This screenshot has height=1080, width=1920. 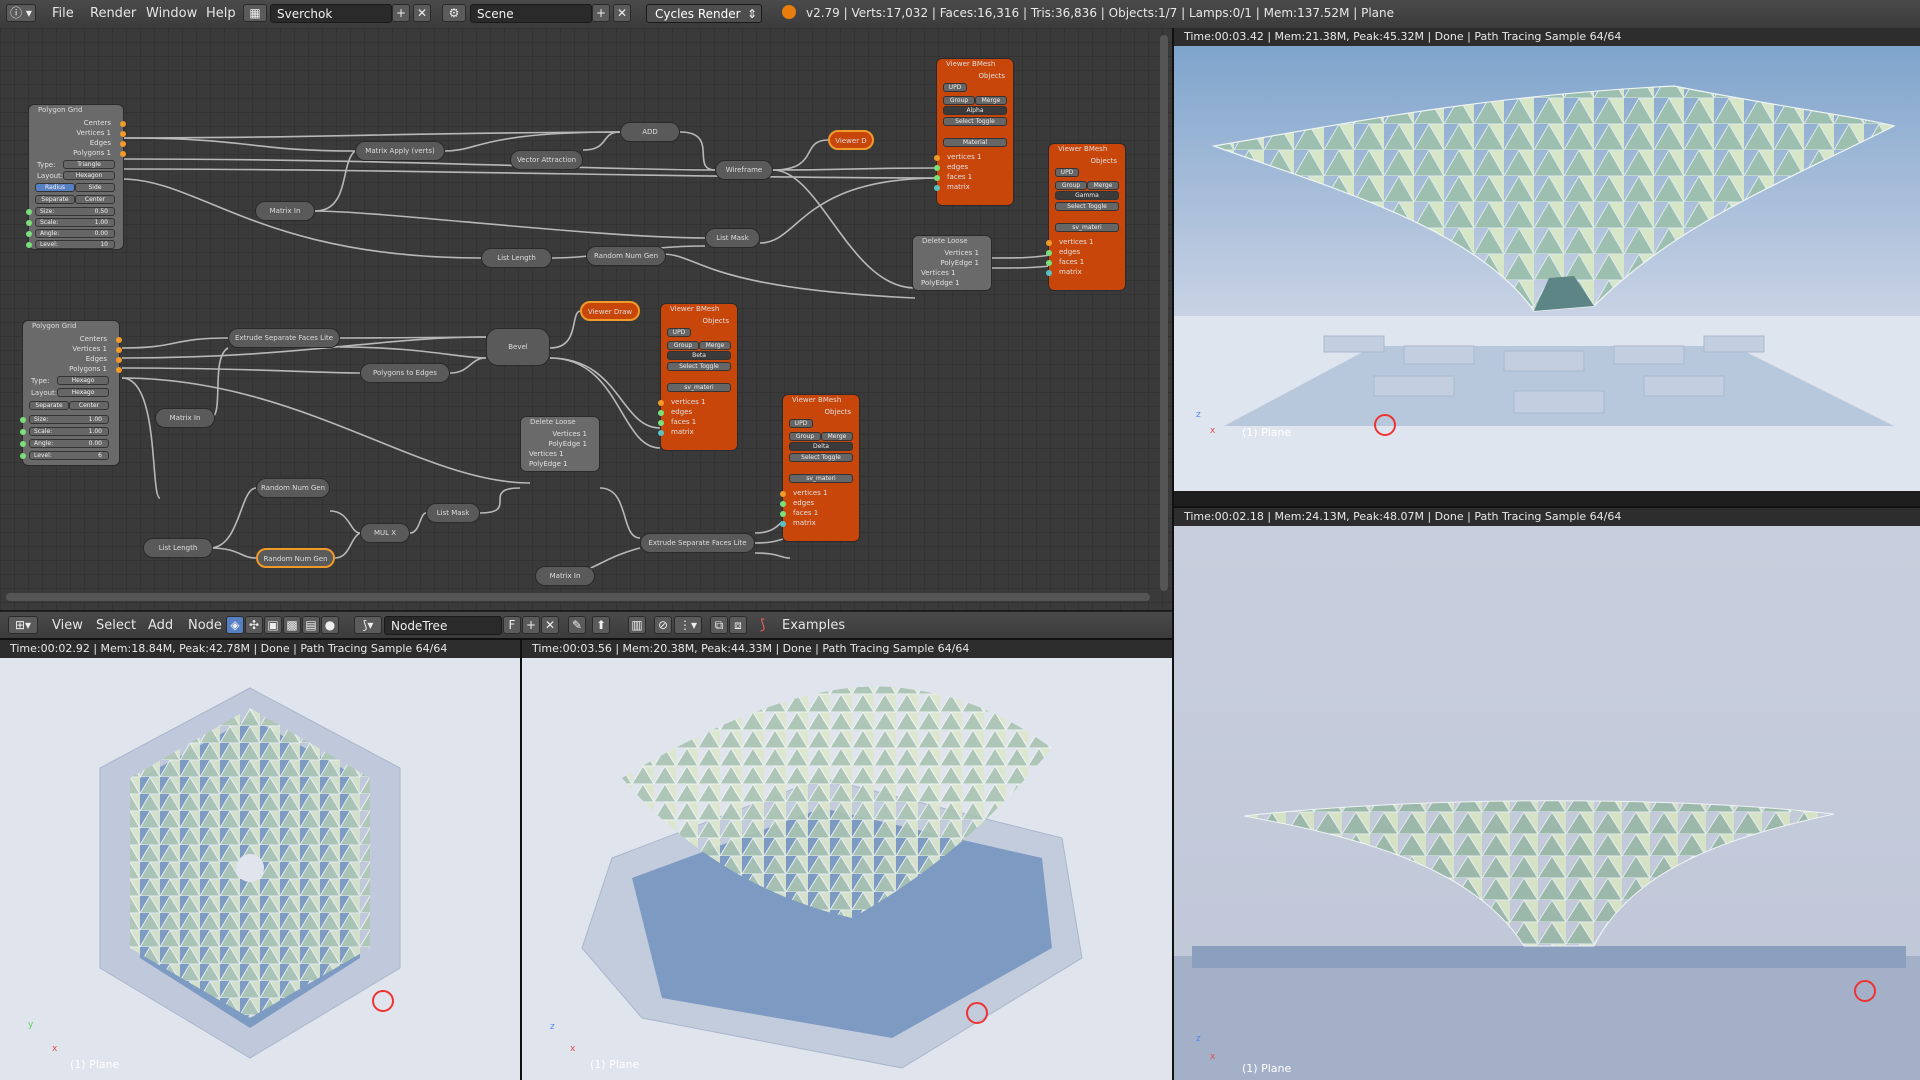 What do you see at coordinates (550, 625) in the screenshot?
I see `unlink-tree-icon: ✕` at bounding box center [550, 625].